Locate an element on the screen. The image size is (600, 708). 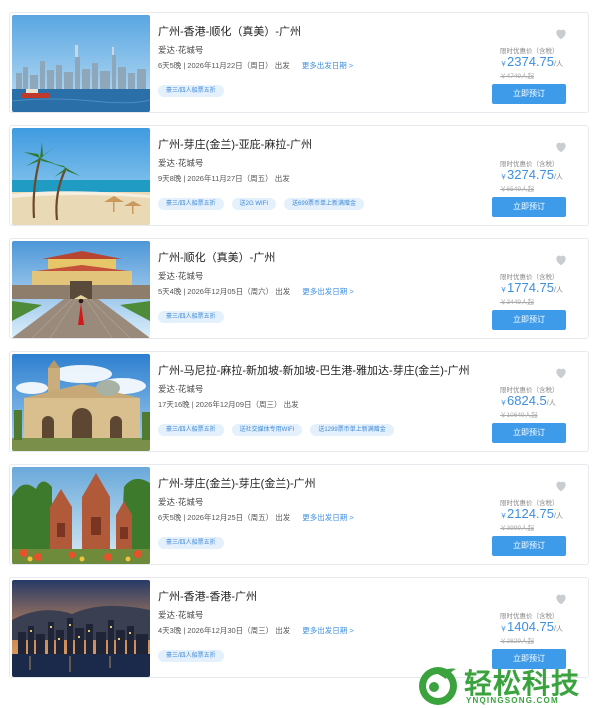
departure-date: 2026年12月30日（周三） is located at coordinates (230, 630).